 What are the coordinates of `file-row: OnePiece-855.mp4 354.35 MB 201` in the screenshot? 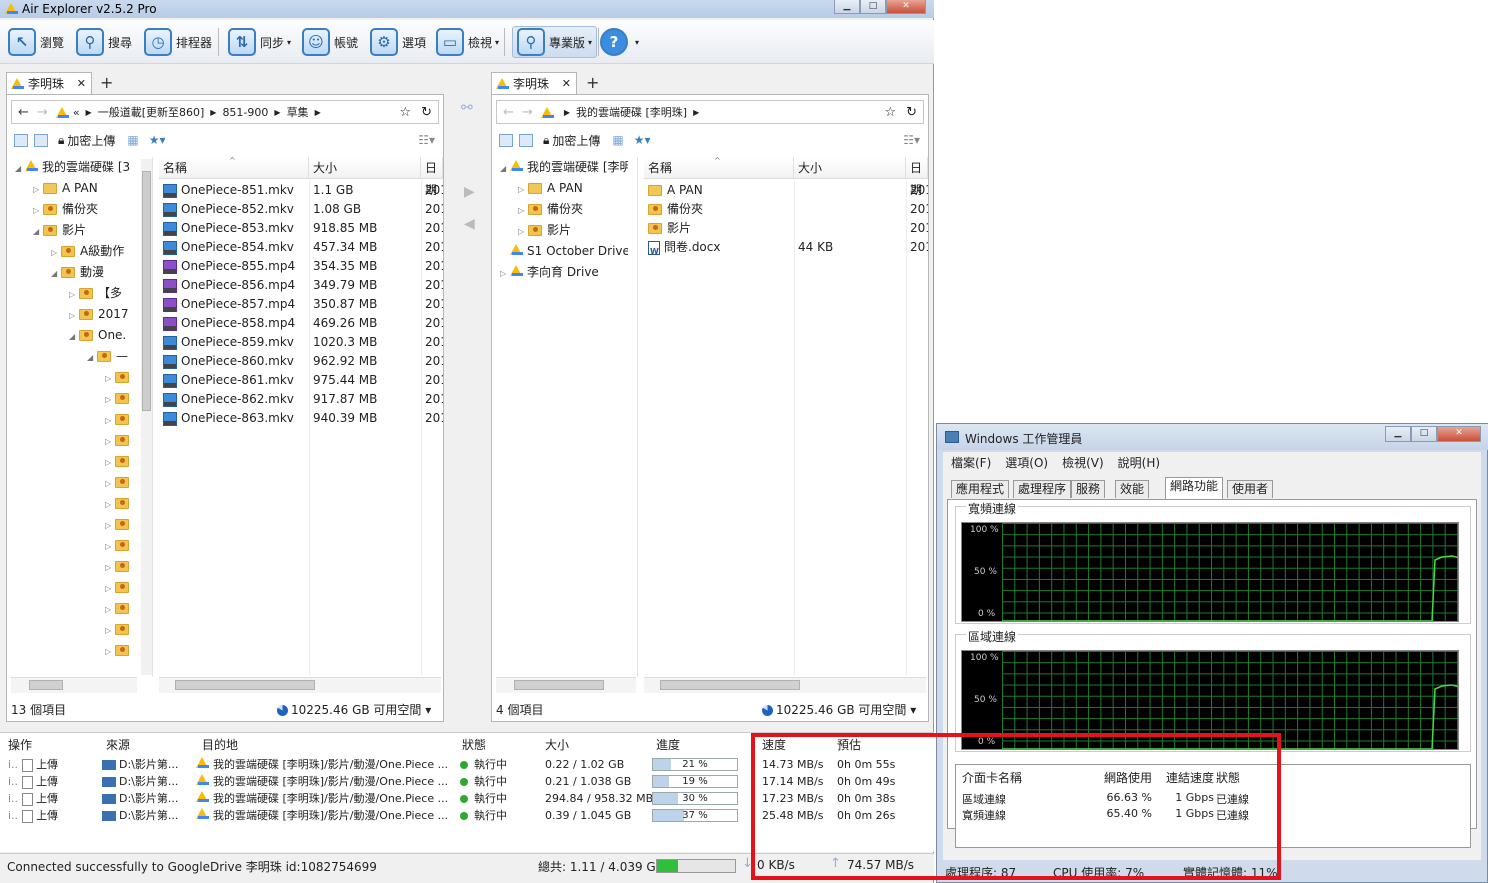 It's located at (301, 266).